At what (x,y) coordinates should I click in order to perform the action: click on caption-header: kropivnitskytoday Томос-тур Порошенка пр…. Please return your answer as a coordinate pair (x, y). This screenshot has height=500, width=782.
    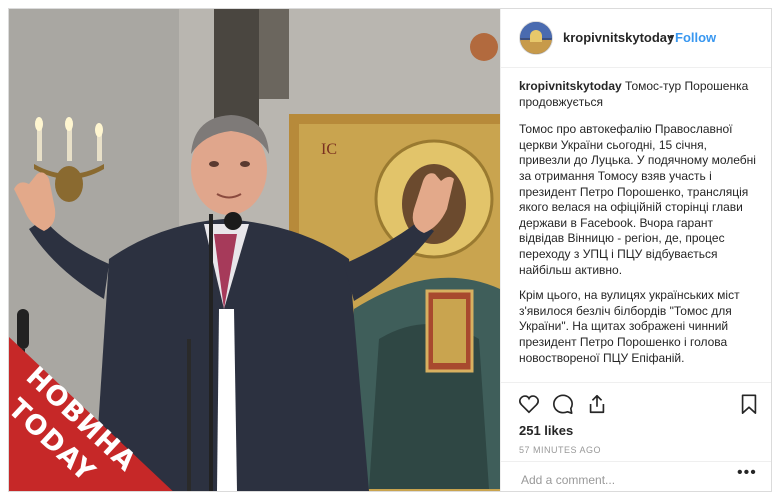
    Looking at the image, I should click on (639, 94).